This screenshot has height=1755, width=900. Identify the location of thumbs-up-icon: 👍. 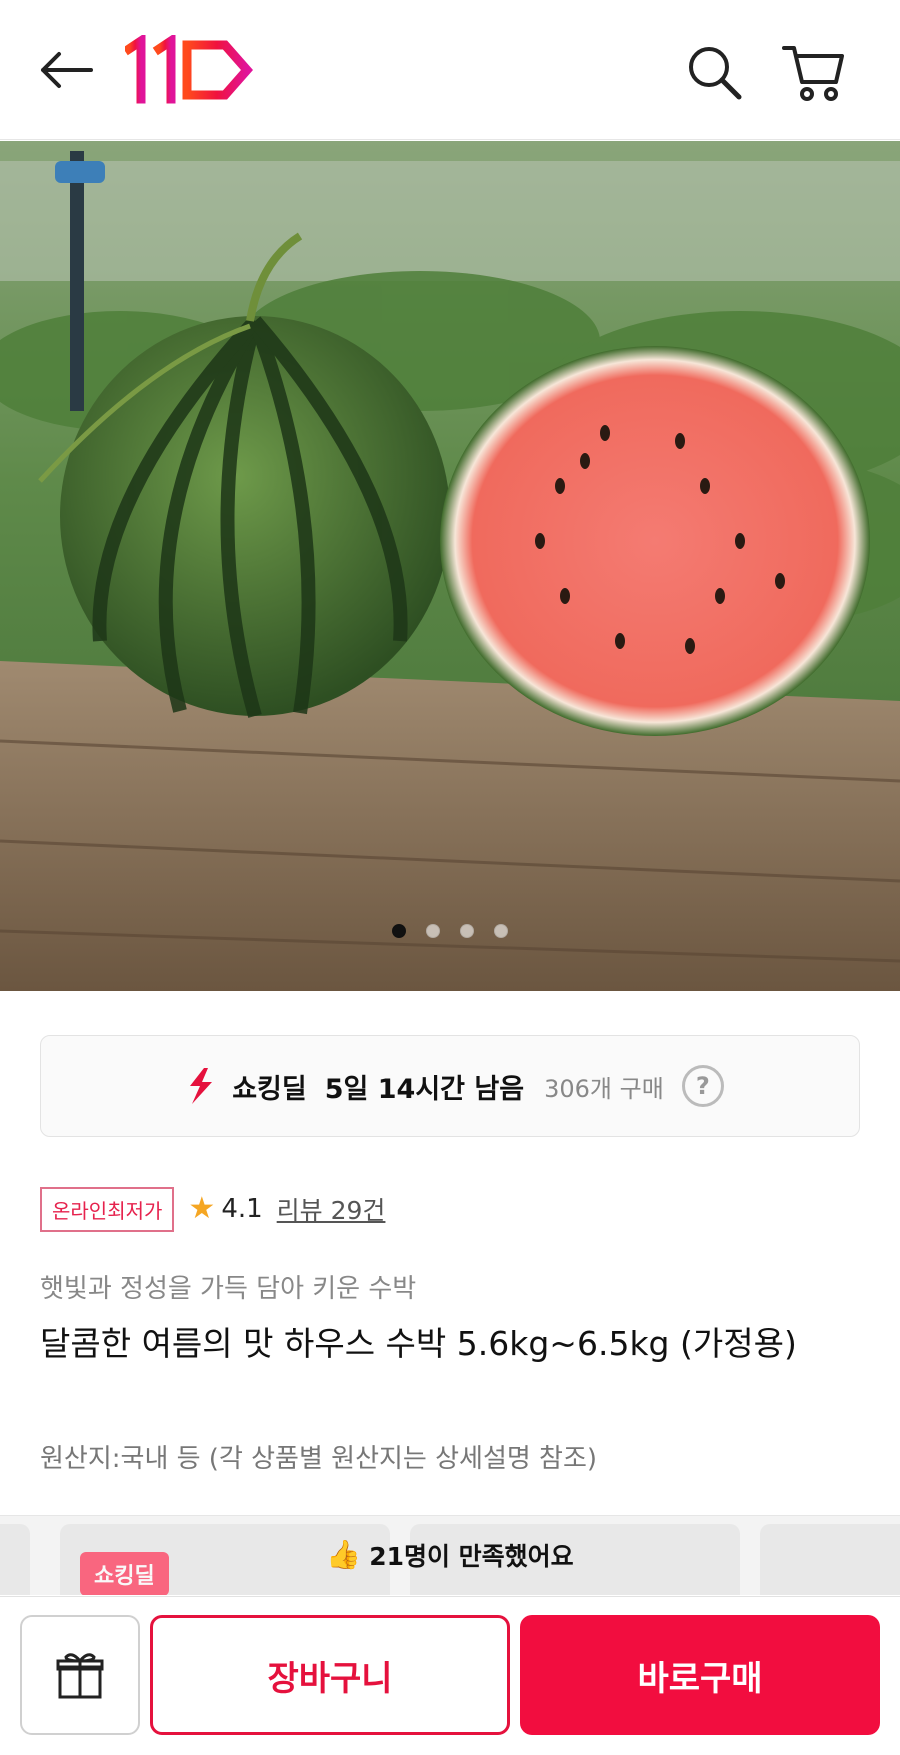
(344, 1554).